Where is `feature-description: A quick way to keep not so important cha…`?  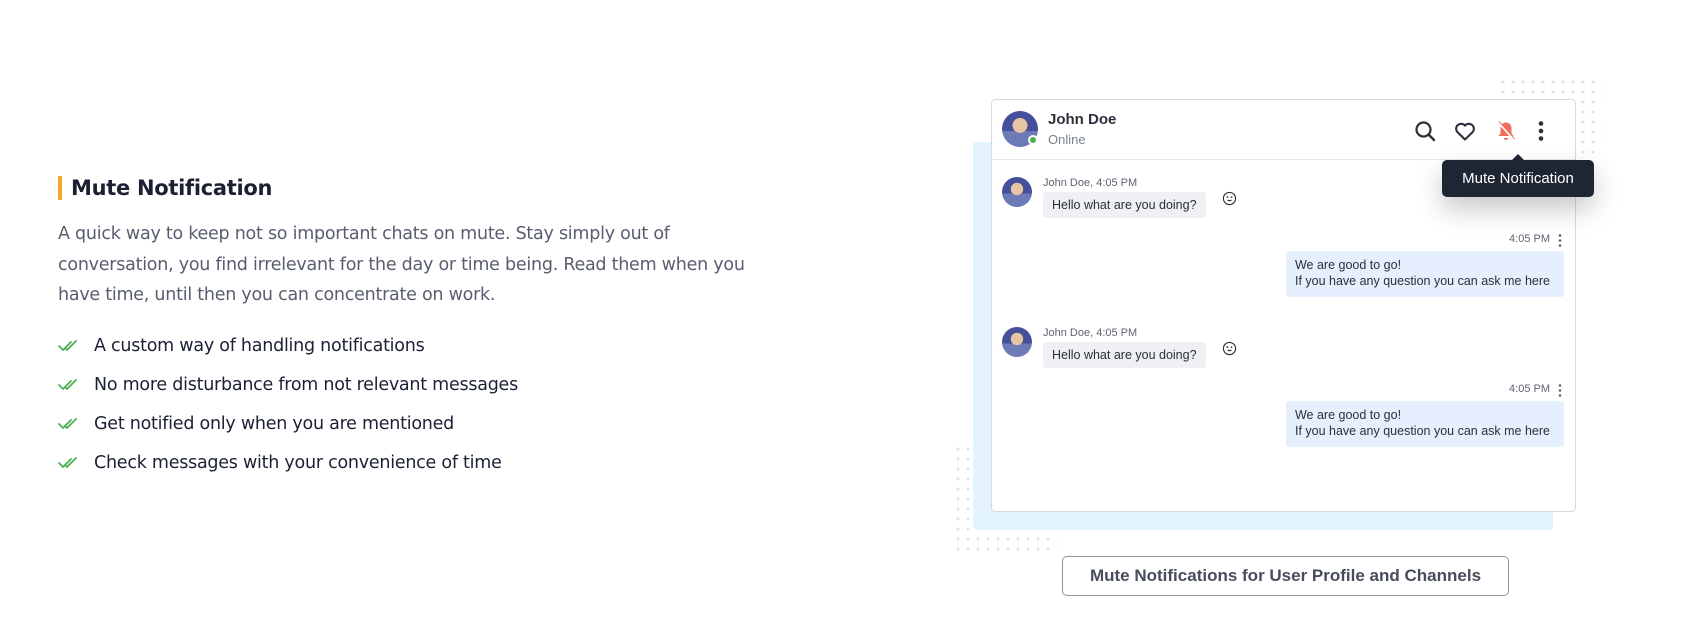 feature-description: A quick way to keep not so important cha… is located at coordinates (401, 264).